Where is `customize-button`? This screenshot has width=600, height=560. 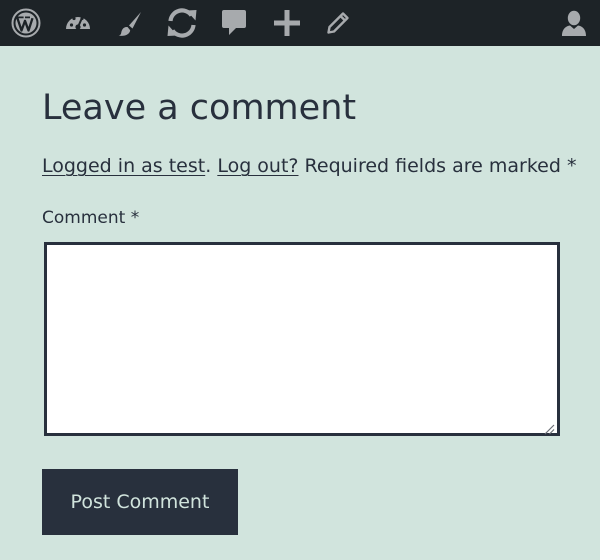 customize-button is located at coordinates (130, 23).